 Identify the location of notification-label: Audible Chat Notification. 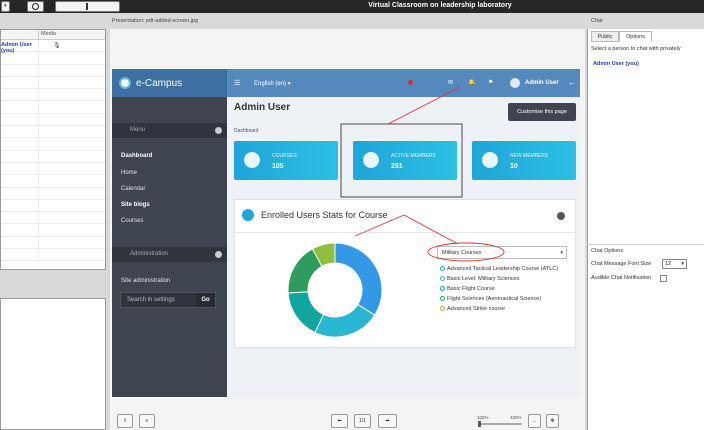
(621, 278).